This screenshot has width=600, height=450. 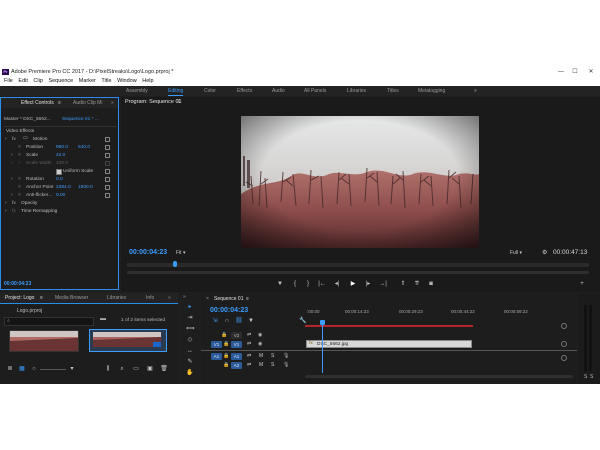 What do you see at coordinates (389, 344) in the screenshot?
I see `timeline-clip: fx DSC_5662.jpg` at bounding box center [389, 344].